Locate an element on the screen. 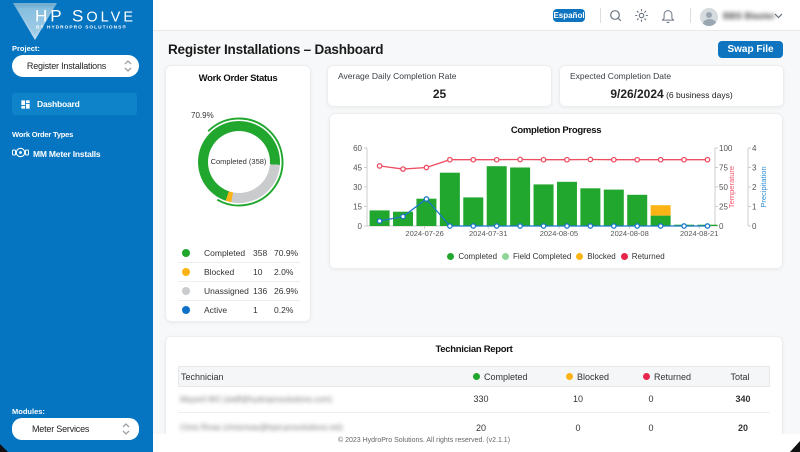 This screenshot has height=452, width=800. svg-text: 30 is located at coordinates (357, 187).